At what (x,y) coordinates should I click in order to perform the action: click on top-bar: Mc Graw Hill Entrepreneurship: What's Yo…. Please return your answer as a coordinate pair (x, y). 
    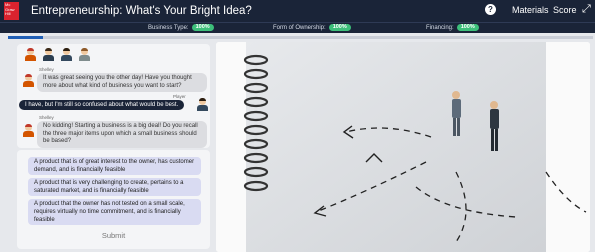
    Looking at the image, I should click on (297, 11).